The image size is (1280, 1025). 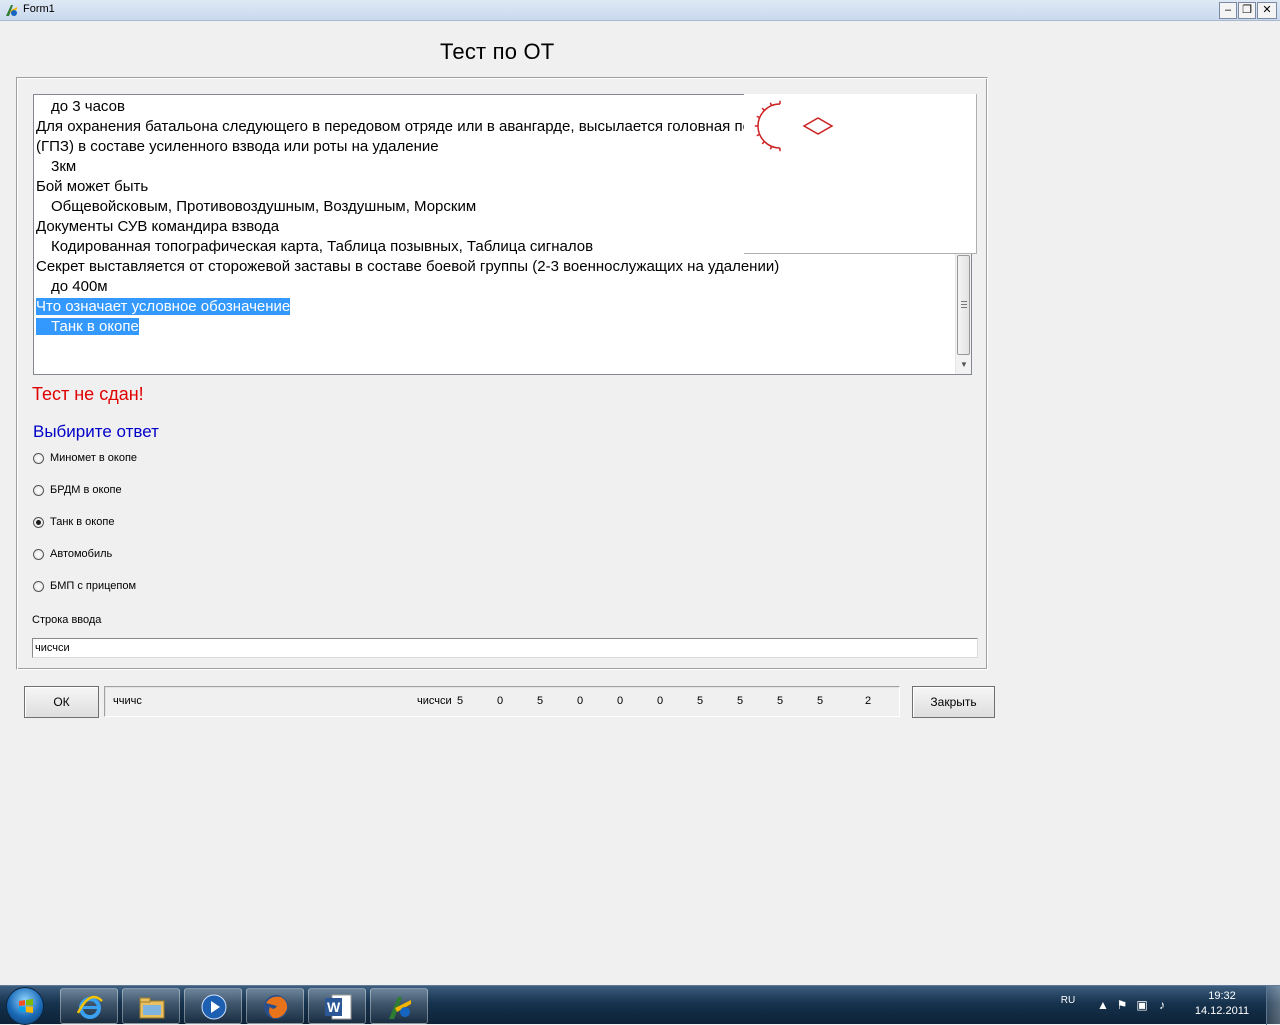 I want to click on app-icon, so click(x=11, y=10).